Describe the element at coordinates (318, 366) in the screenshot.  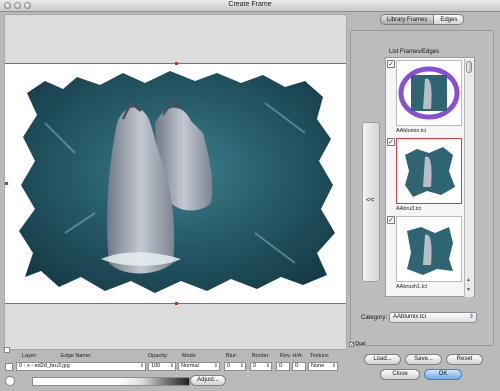
I see `texture-value: None` at that location.